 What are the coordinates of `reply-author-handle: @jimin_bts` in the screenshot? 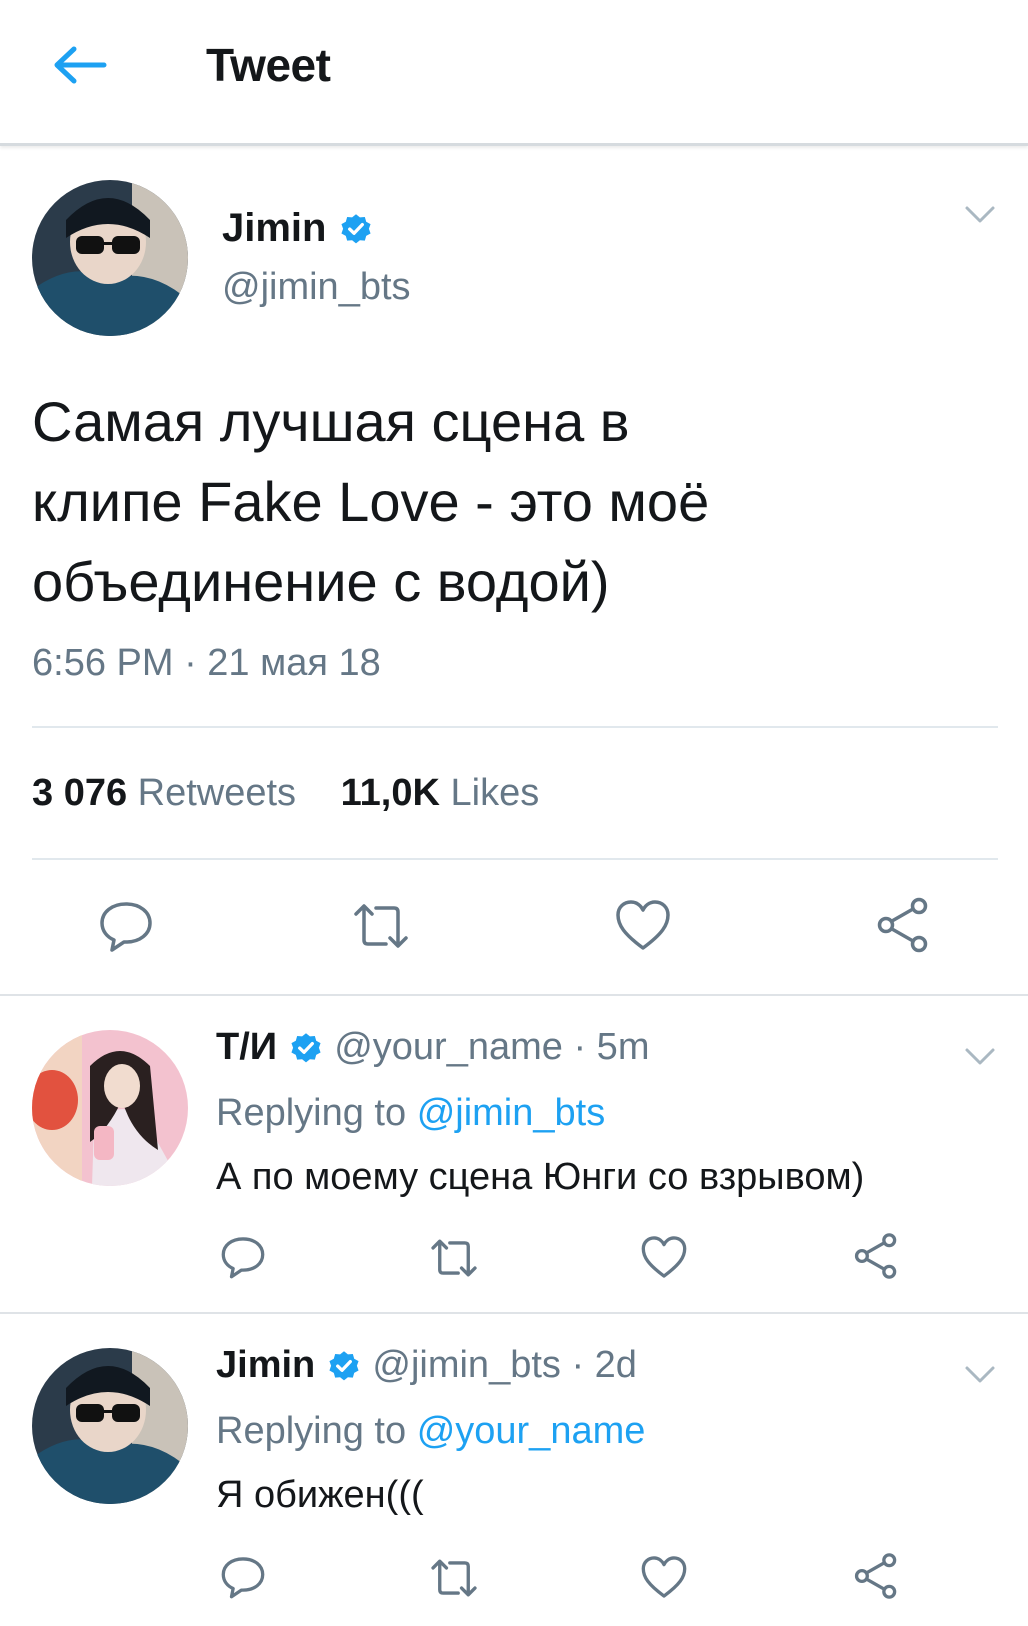 It's located at (466, 1365).